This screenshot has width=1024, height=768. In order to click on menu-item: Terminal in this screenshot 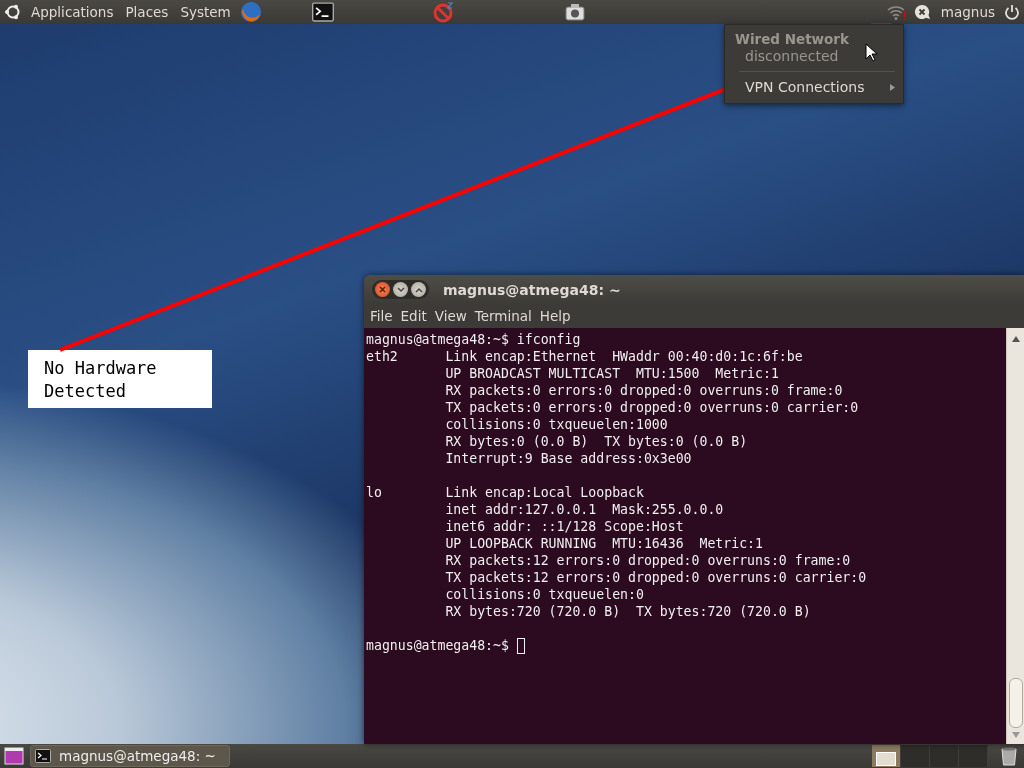, I will do `click(503, 316)`.